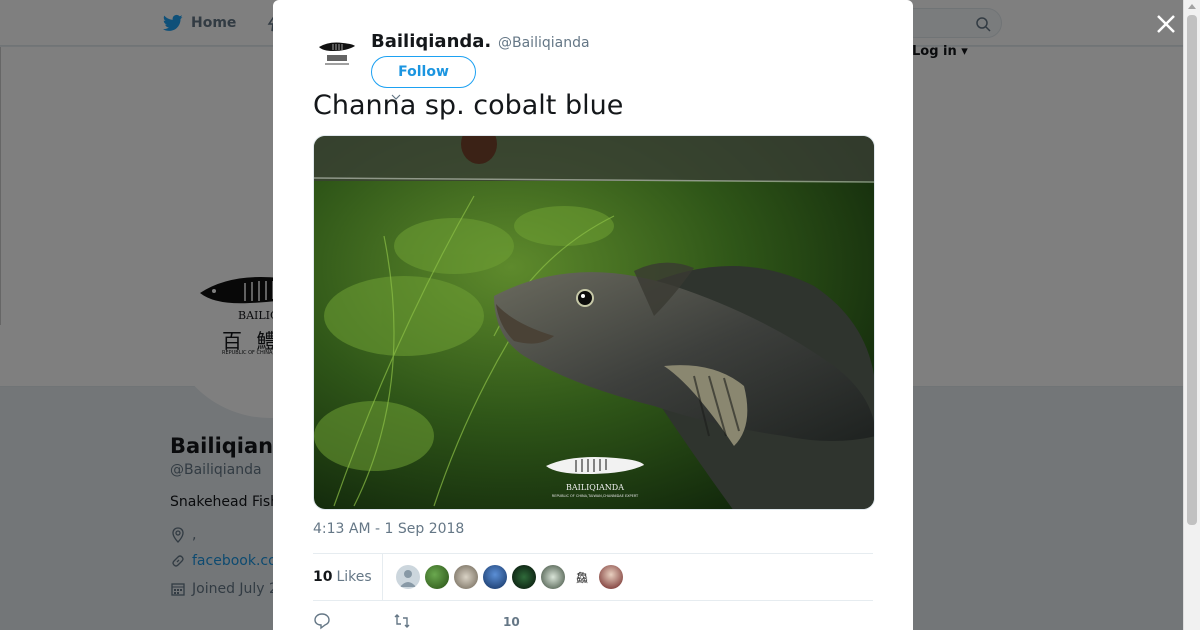 This screenshot has width=1200, height=630. Describe the element at coordinates (423, 72) in the screenshot. I see `follow-button: Follow` at that location.